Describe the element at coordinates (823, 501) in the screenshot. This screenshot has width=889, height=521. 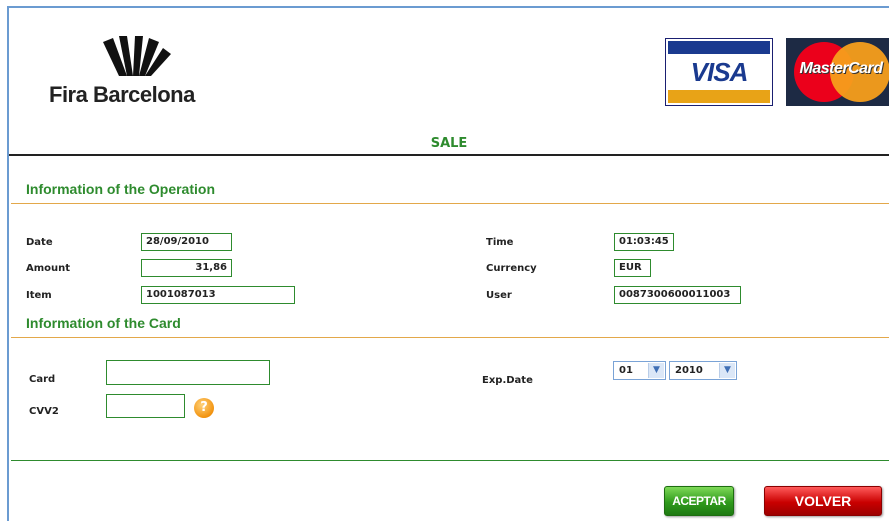
I see `back-button: VOLVER` at that location.